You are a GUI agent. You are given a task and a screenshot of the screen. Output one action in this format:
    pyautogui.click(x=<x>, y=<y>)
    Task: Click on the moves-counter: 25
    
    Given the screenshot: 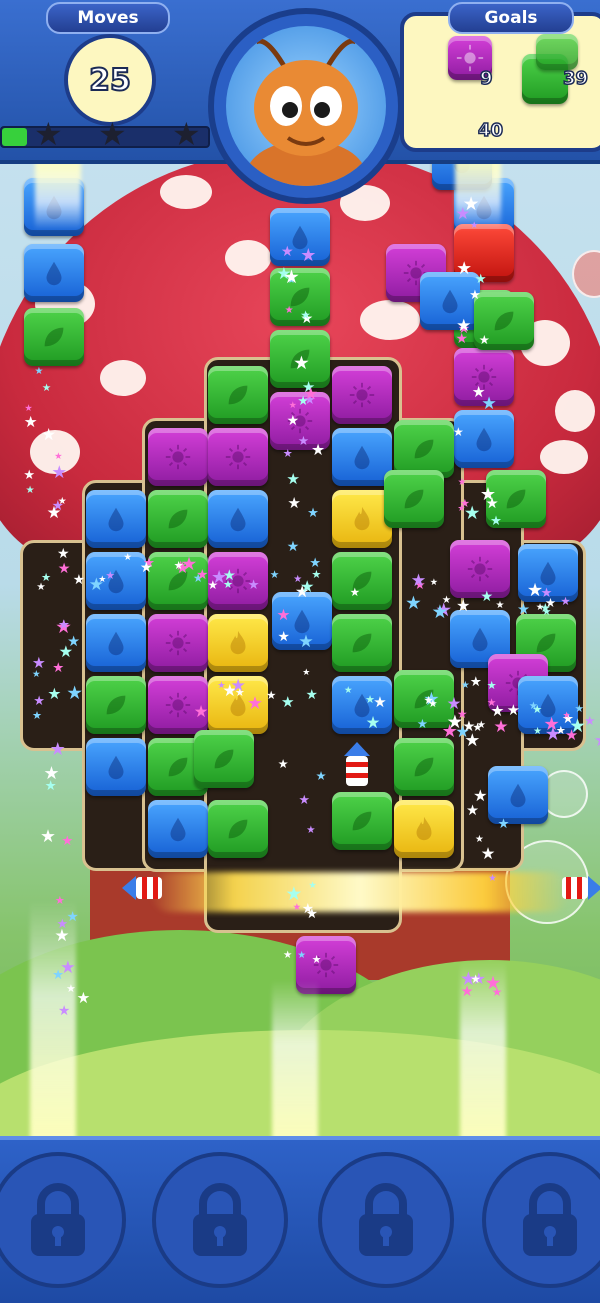 What is the action you would take?
    pyautogui.click(x=110, y=80)
    